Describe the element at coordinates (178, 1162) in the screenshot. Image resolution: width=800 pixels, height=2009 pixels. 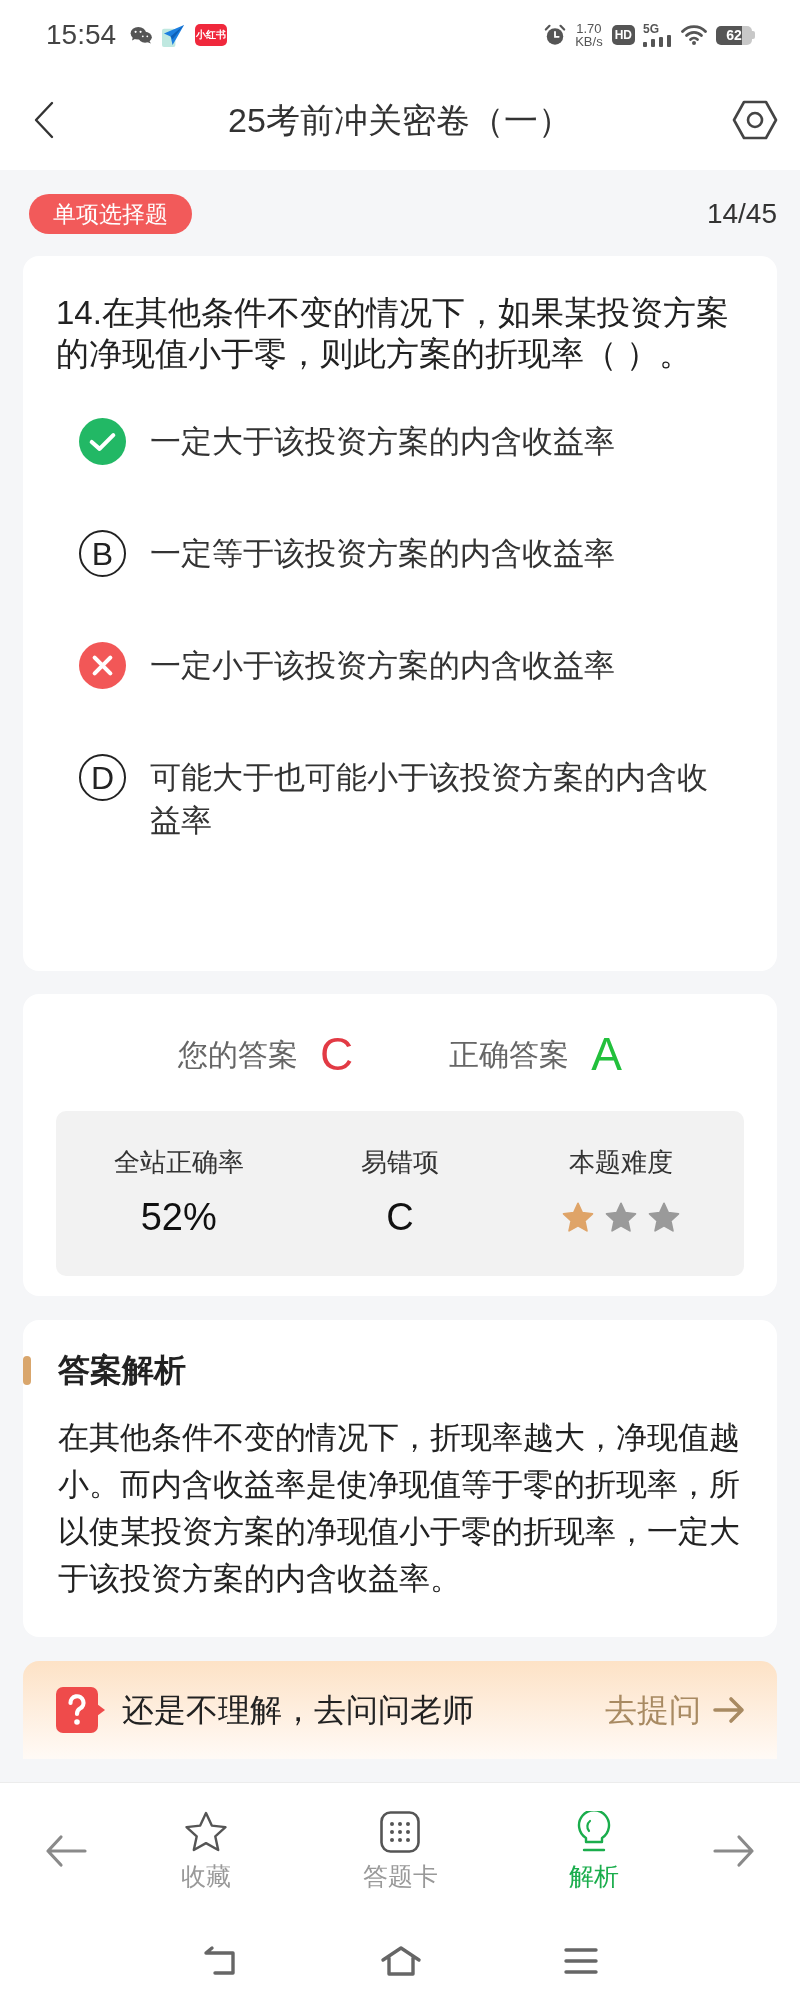
I see `stat-label: 全站正确率` at that location.